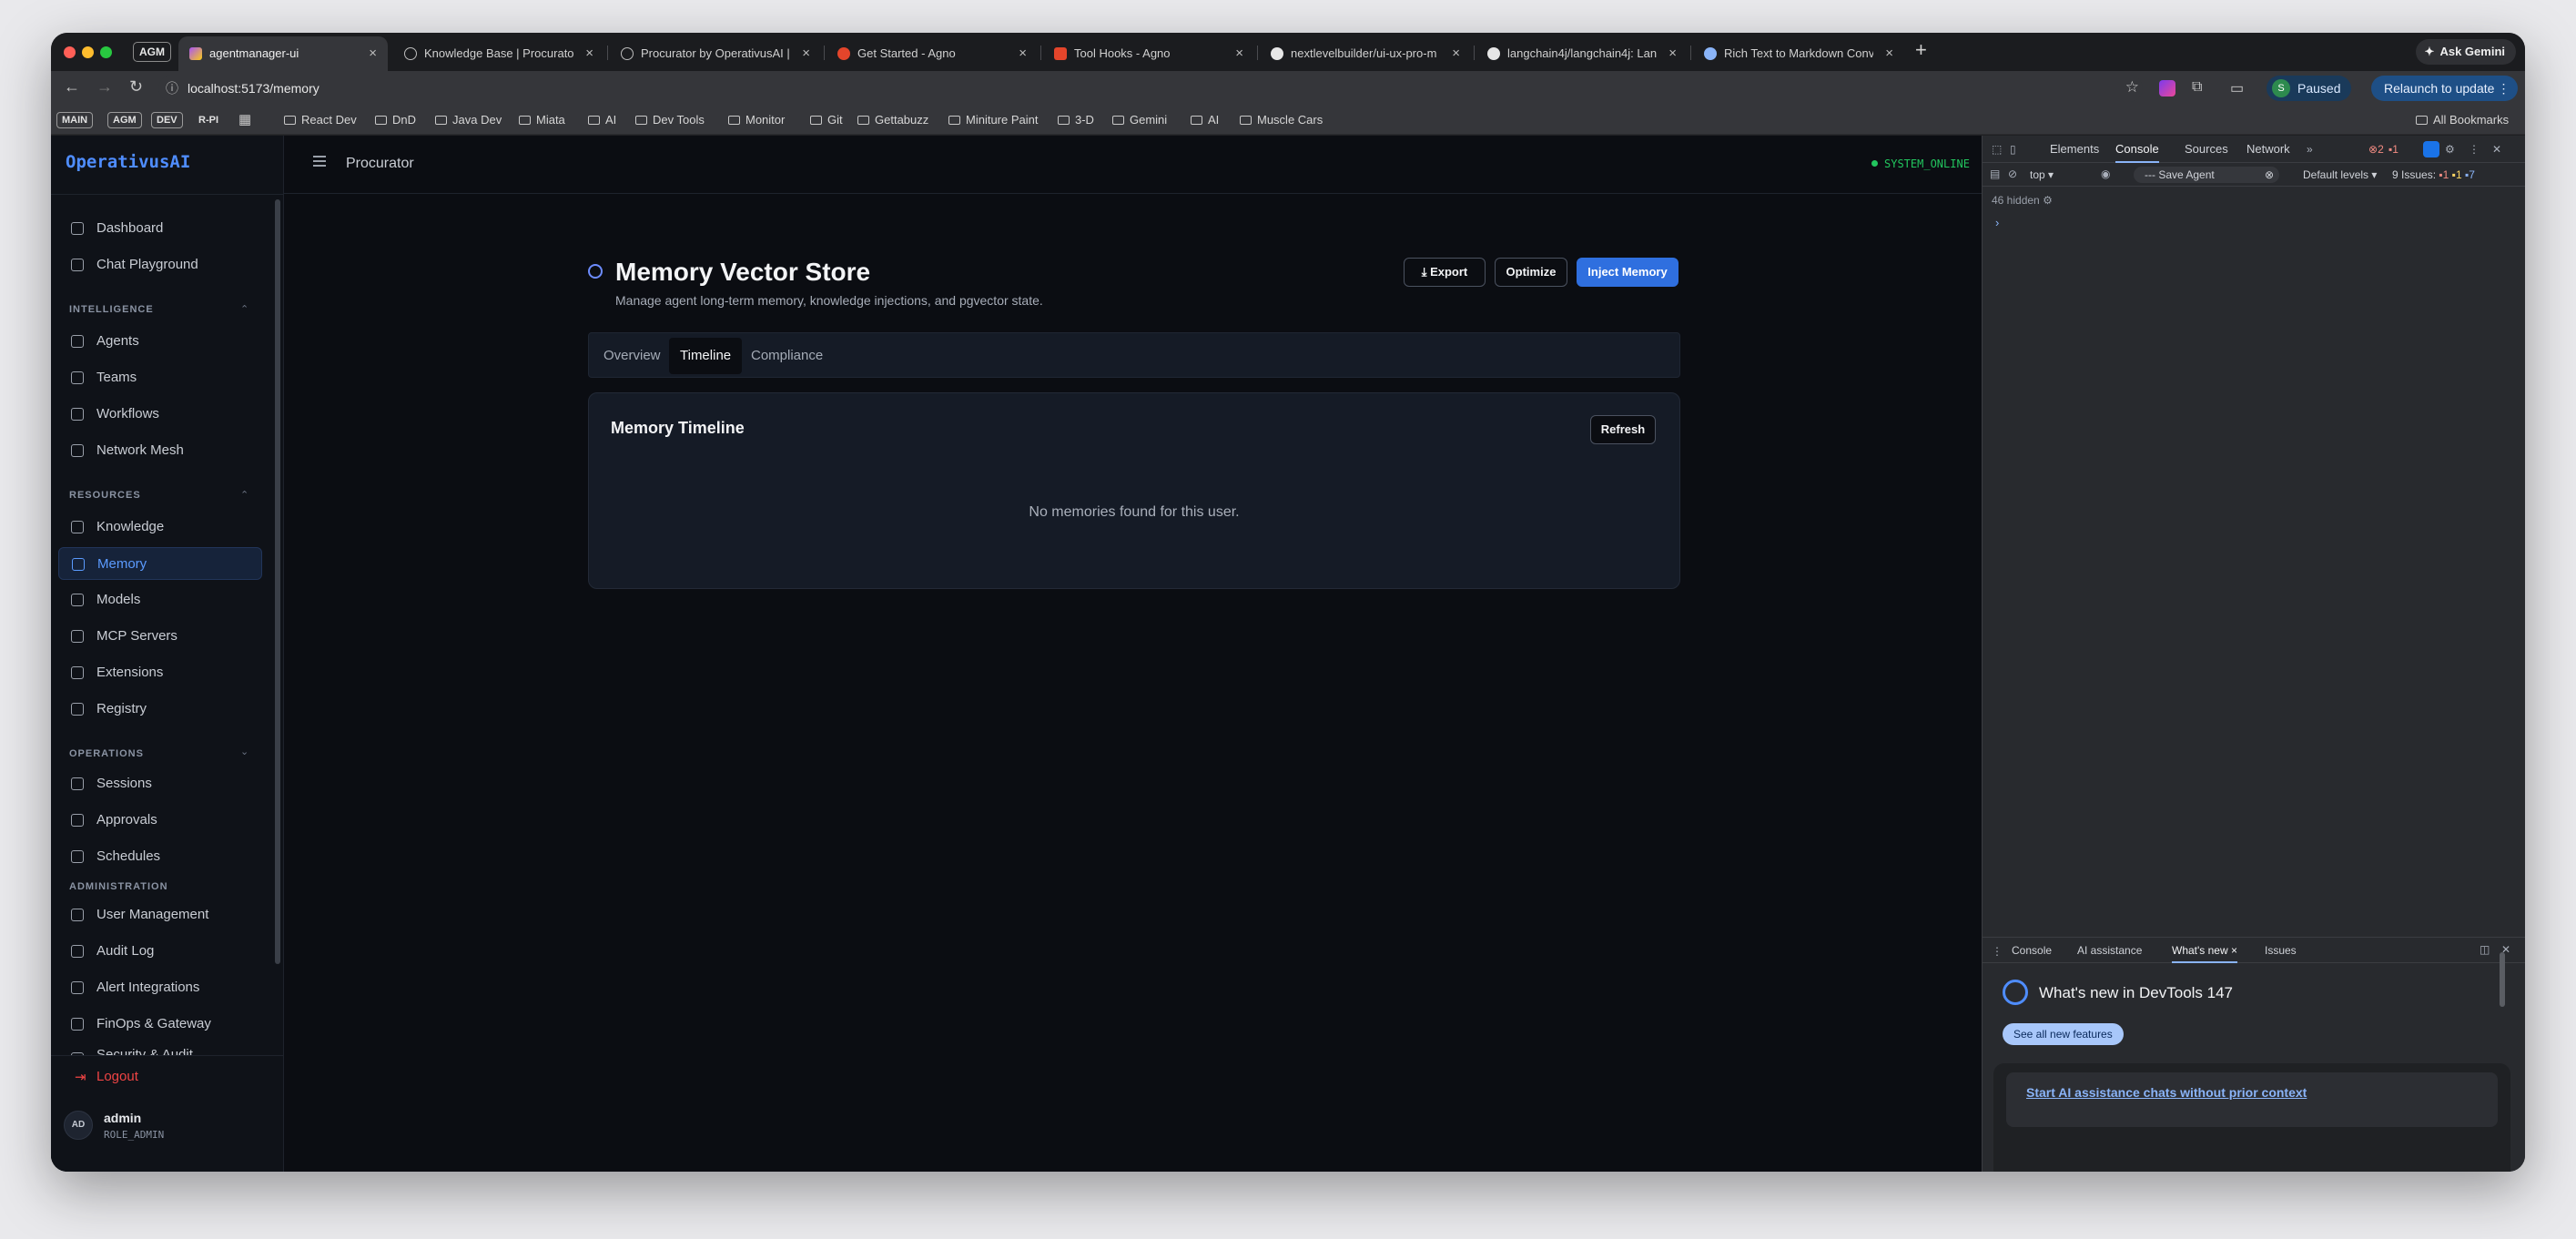 The image size is (2576, 1239). I want to click on section-intelligence: INTELLIGENCE, so click(111, 309).